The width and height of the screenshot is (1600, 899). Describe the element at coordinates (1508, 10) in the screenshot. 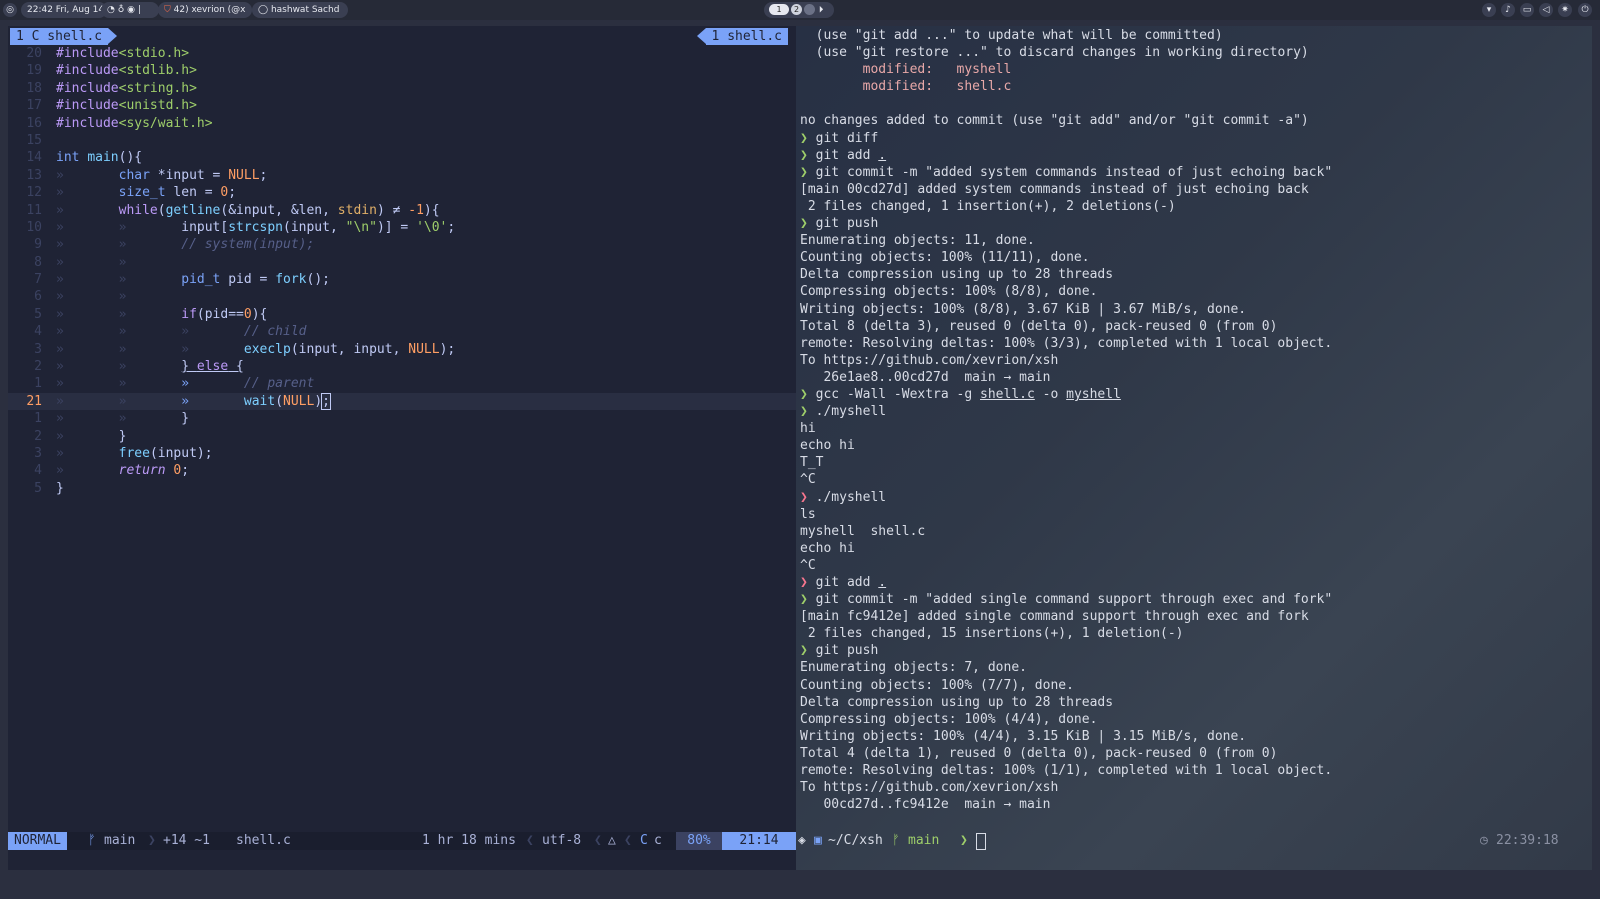

I see `bell-icon: ♪` at that location.